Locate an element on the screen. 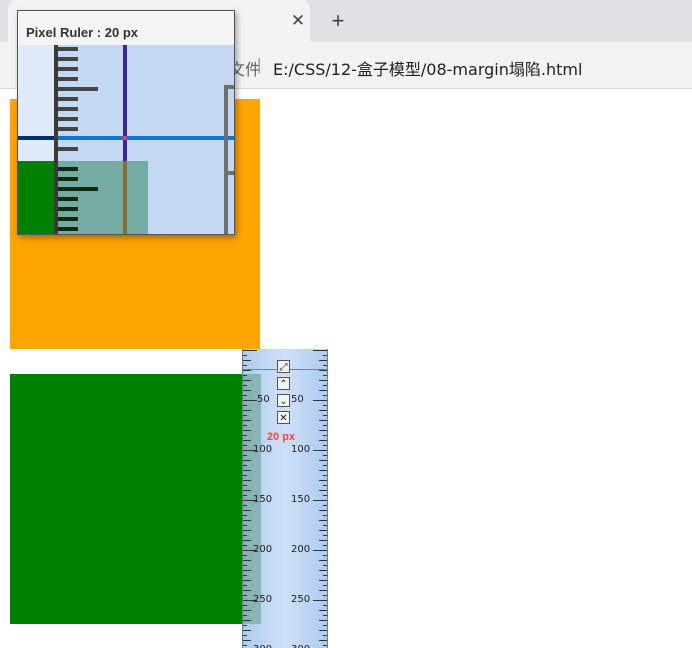  tab-close-icon: ✕ is located at coordinates (298, 21).